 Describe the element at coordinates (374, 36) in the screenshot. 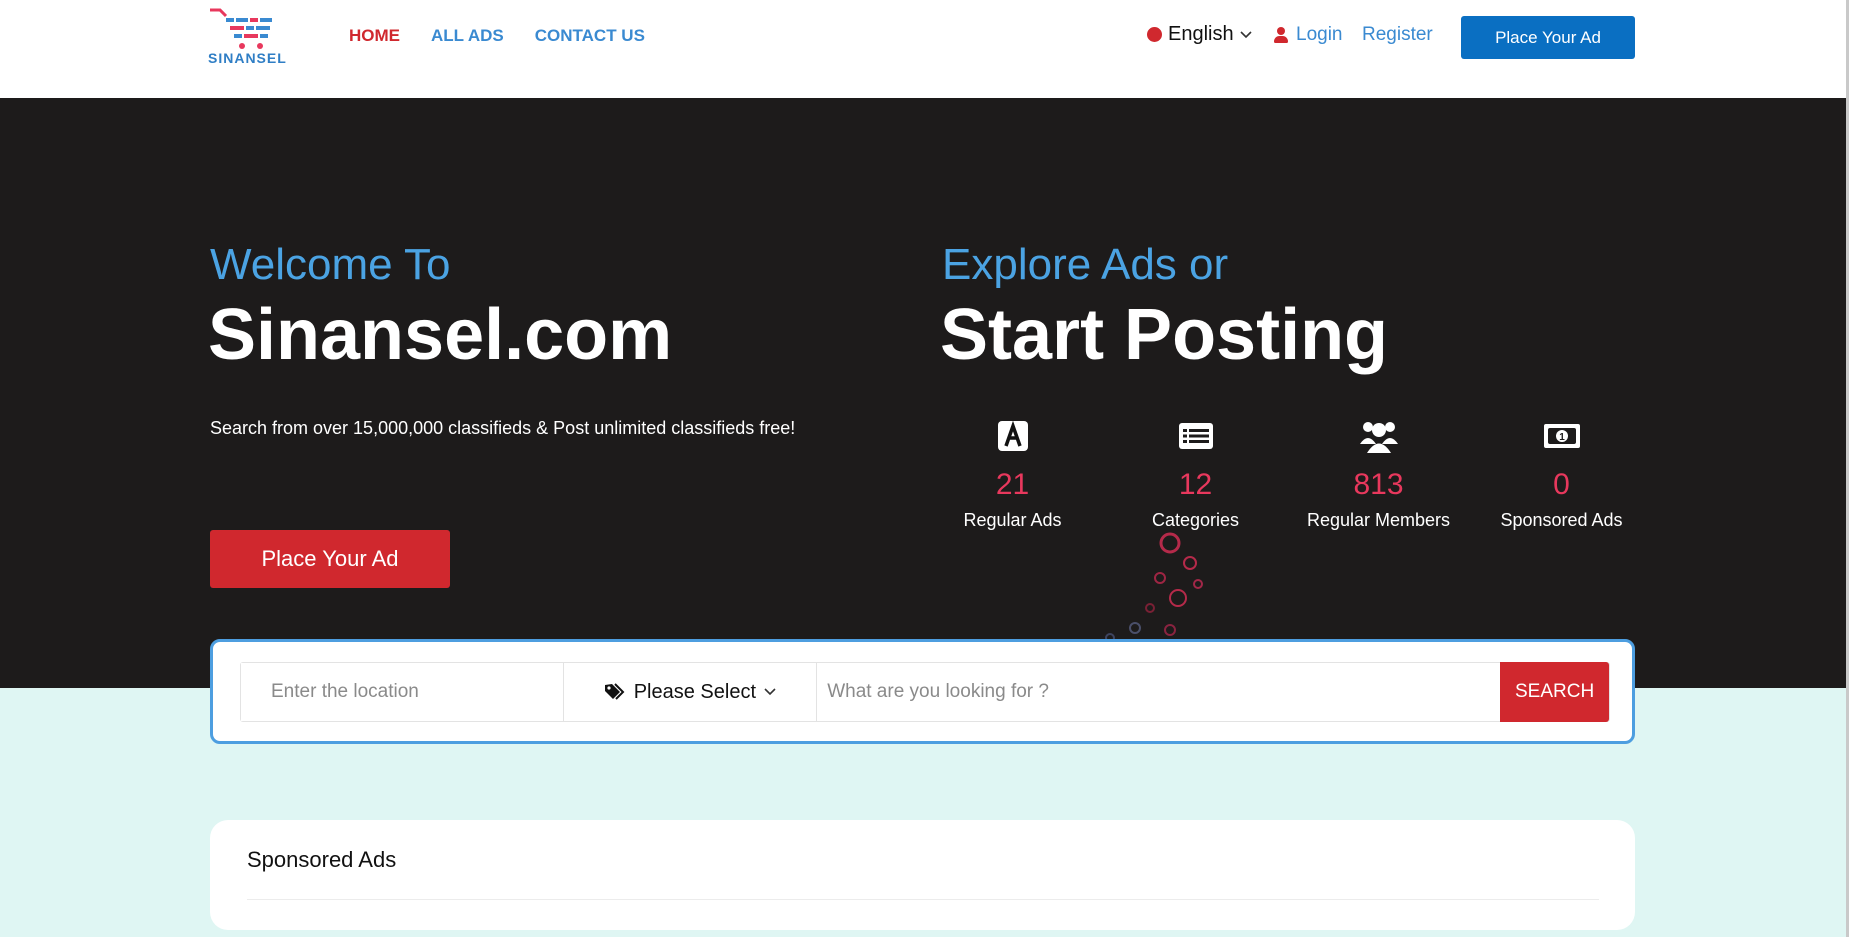

I see `nav-home: HOME` at that location.